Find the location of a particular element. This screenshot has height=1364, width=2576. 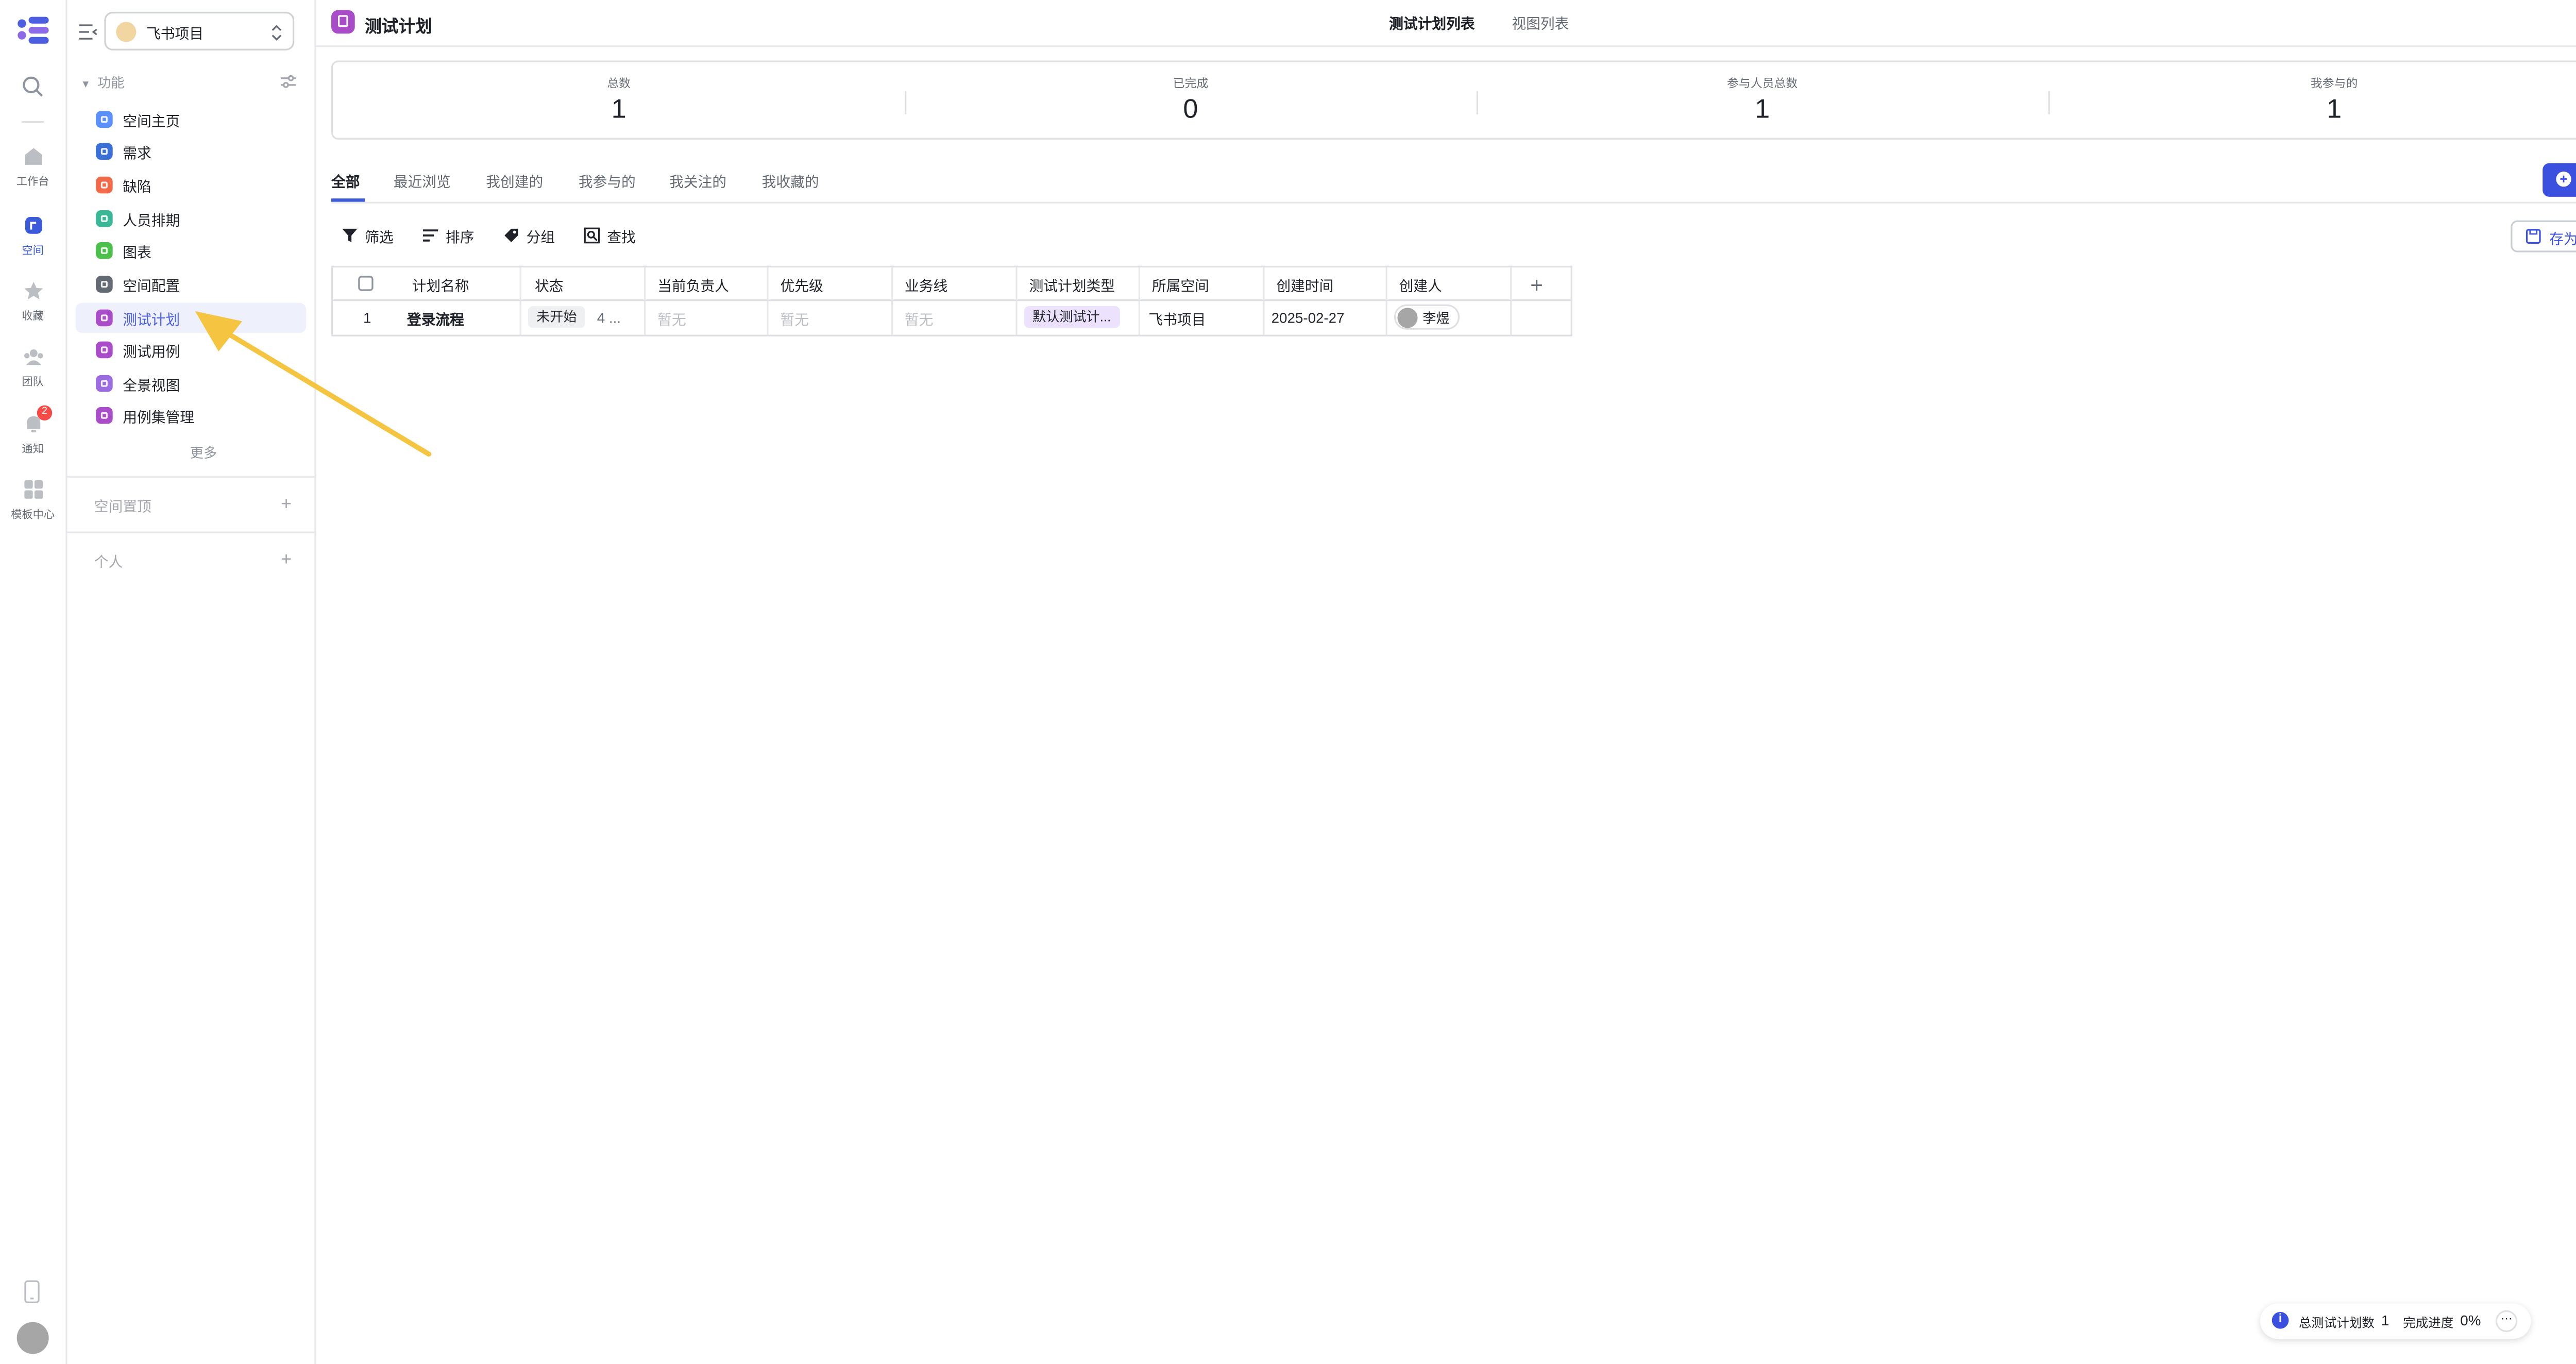

defects-icon is located at coordinates (104, 185).